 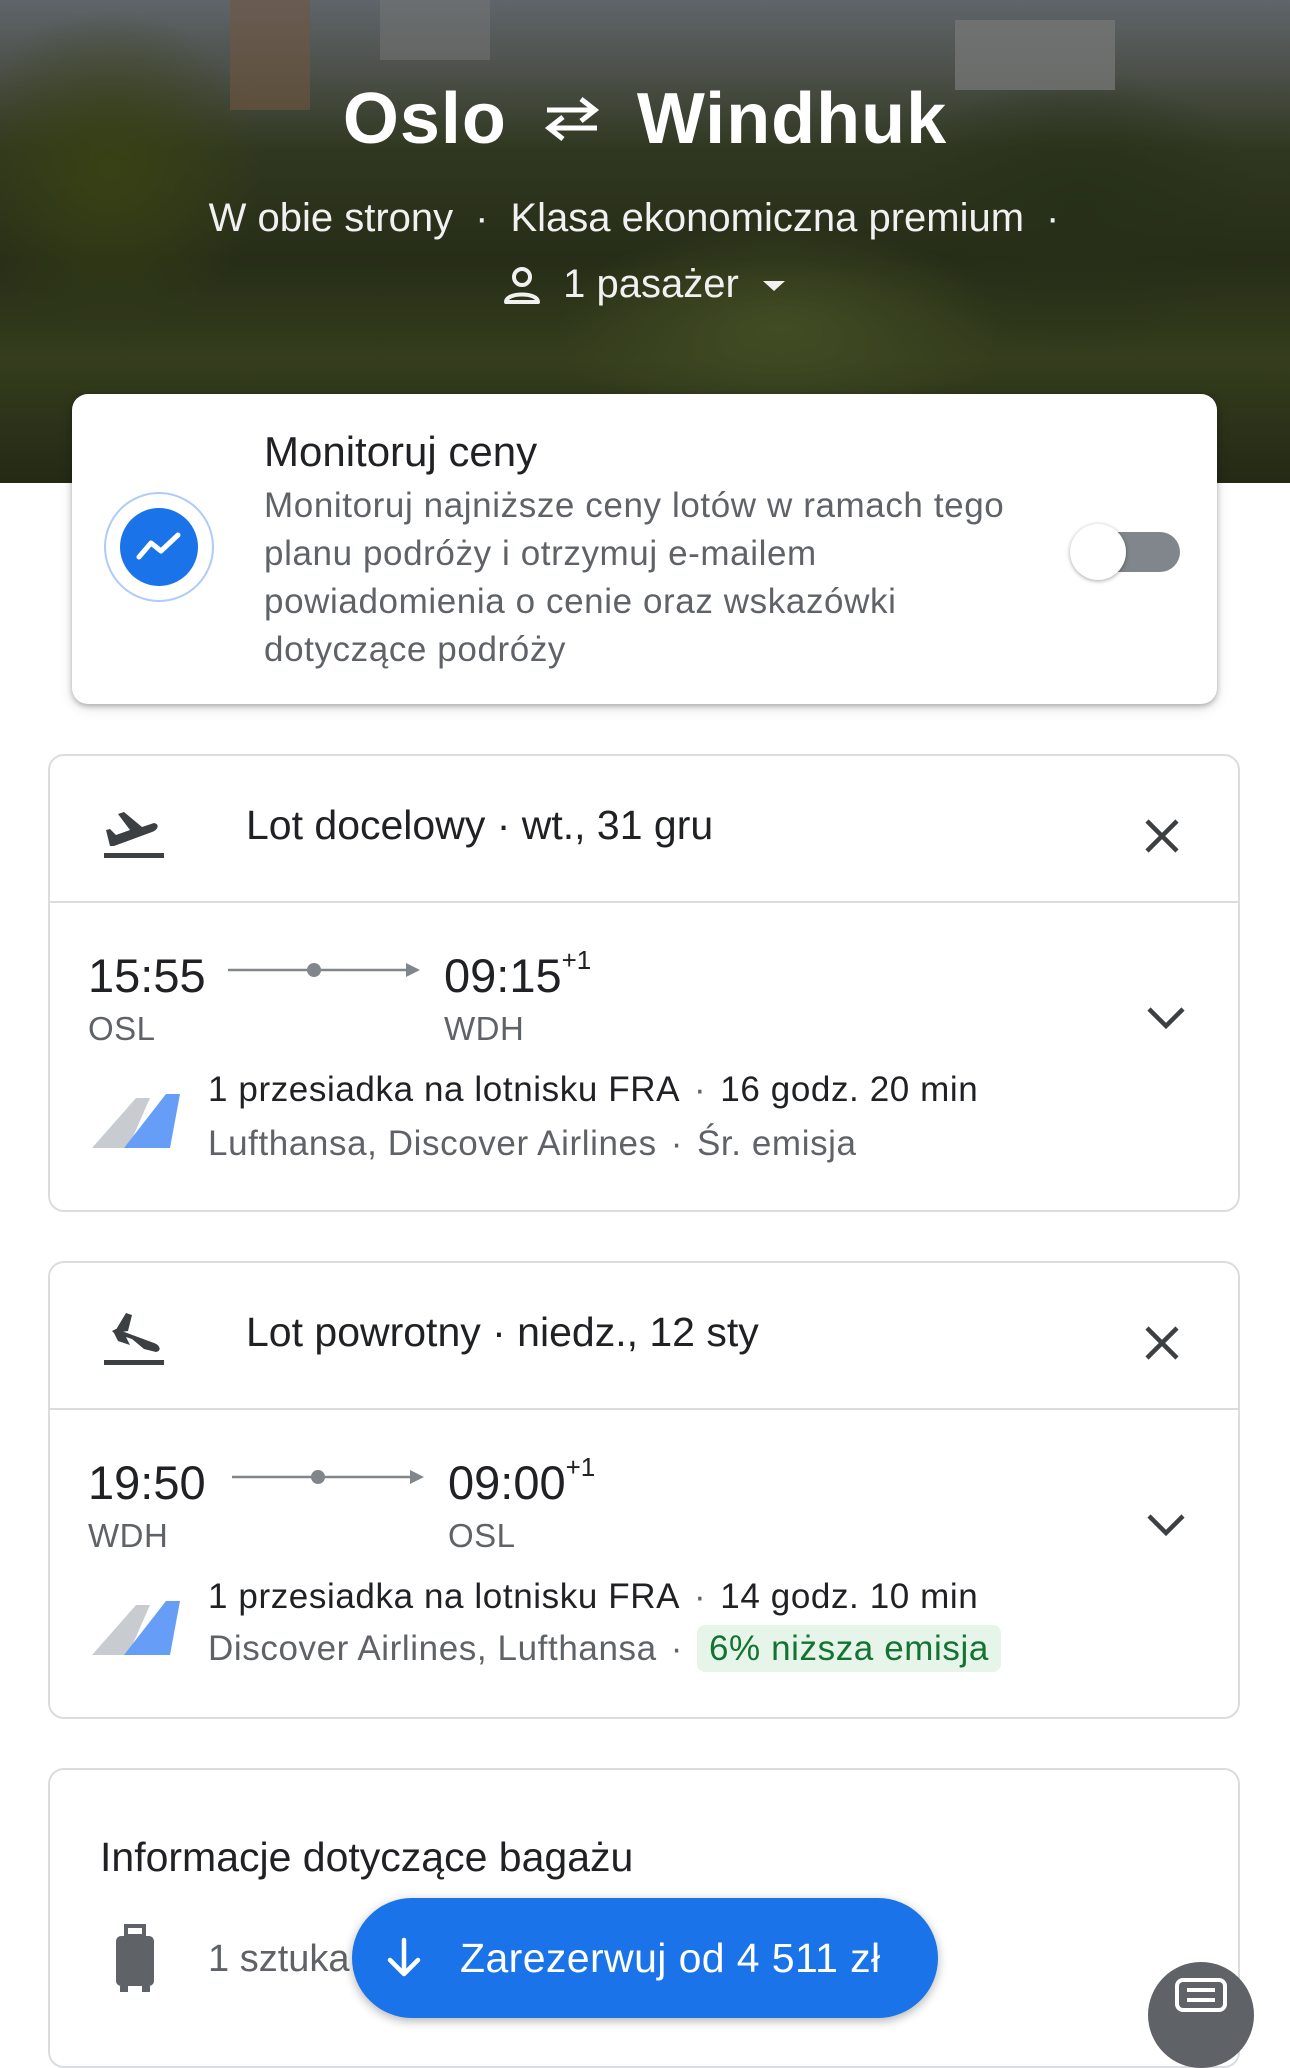 What do you see at coordinates (767, 218) in the screenshot?
I see `cabin-class: Klasa ekonomiczna premium` at bounding box center [767, 218].